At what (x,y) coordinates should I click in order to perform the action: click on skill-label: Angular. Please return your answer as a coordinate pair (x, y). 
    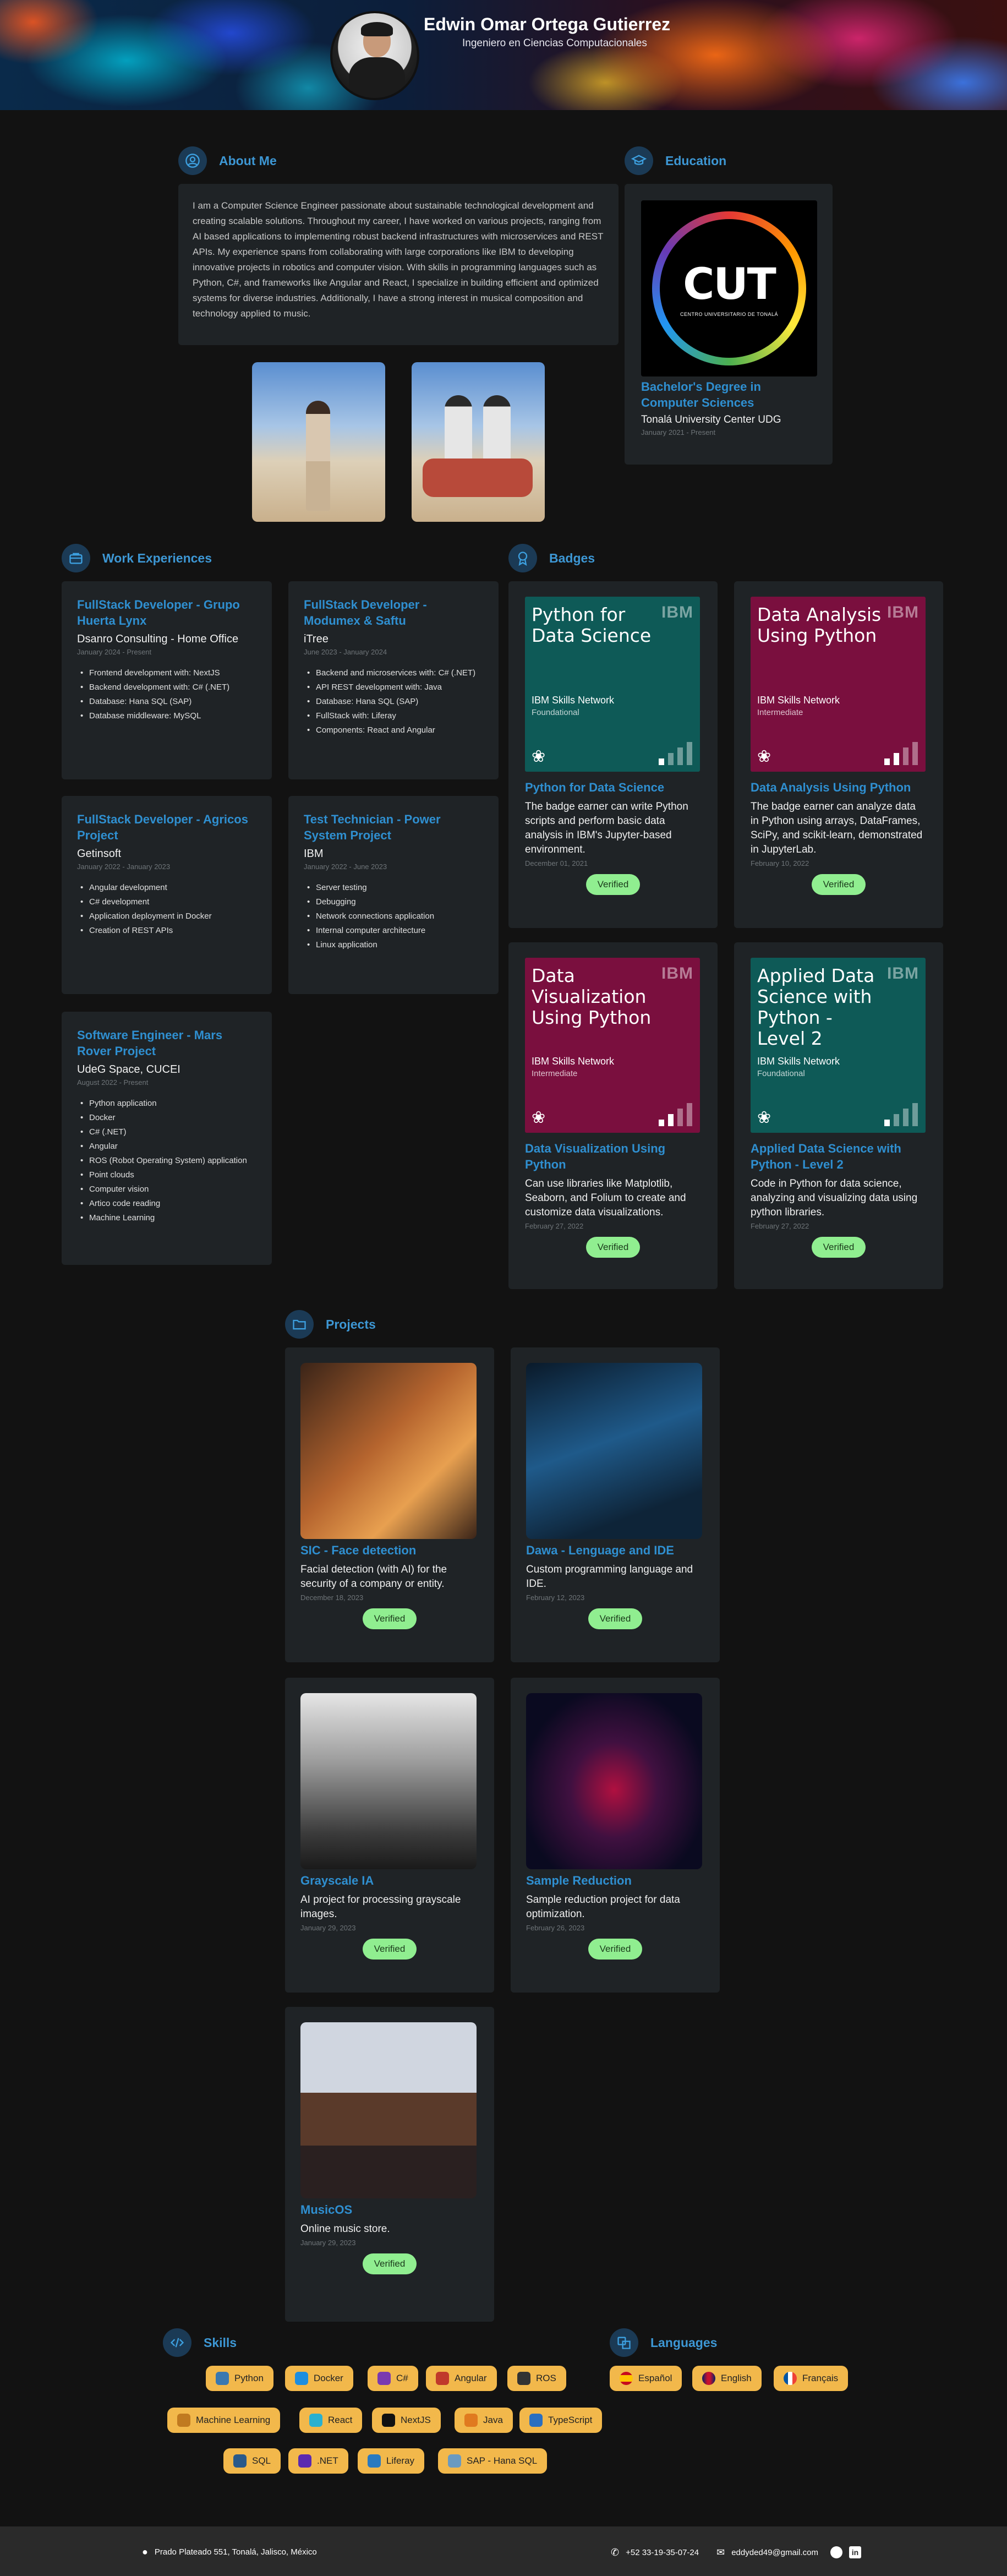
    Looking at the image, I should click on (471, 2378).